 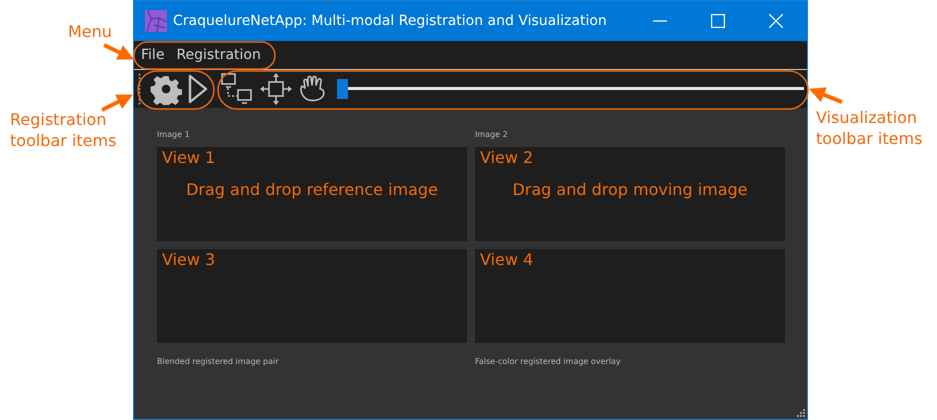 I want to click on window-title: CraquelureNetApp: Multi-modal Registration and Visualization, so click(x=390, y=21).